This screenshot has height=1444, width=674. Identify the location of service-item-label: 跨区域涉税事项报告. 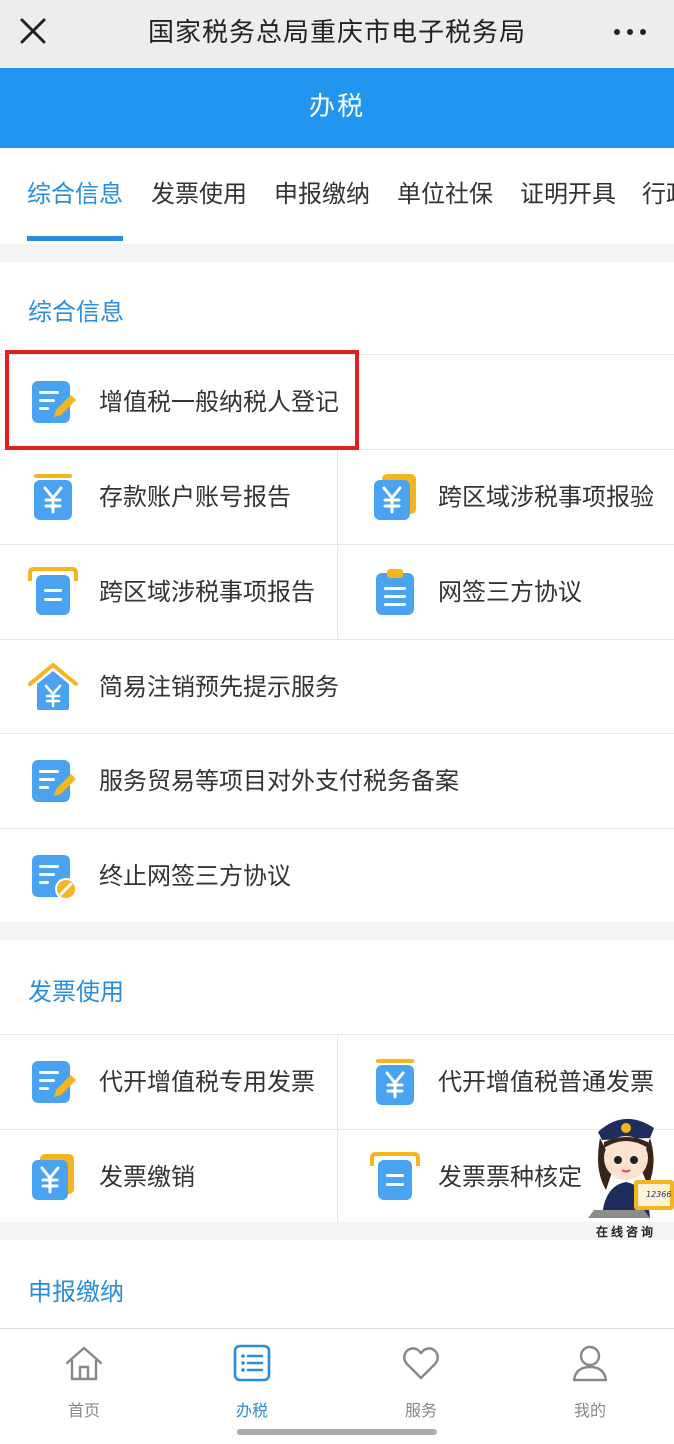
(207, 592).